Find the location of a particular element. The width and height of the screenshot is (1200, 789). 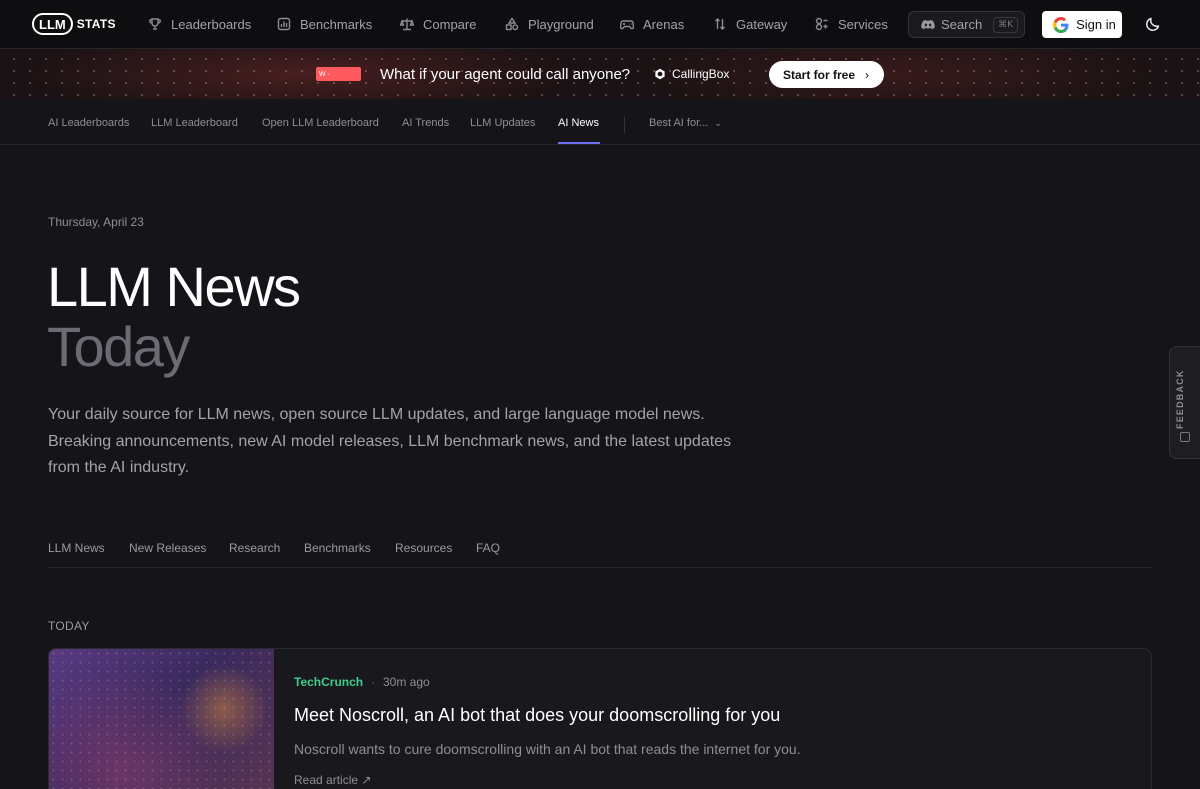

page-title: LLM News is located at coordinates (174, 286).